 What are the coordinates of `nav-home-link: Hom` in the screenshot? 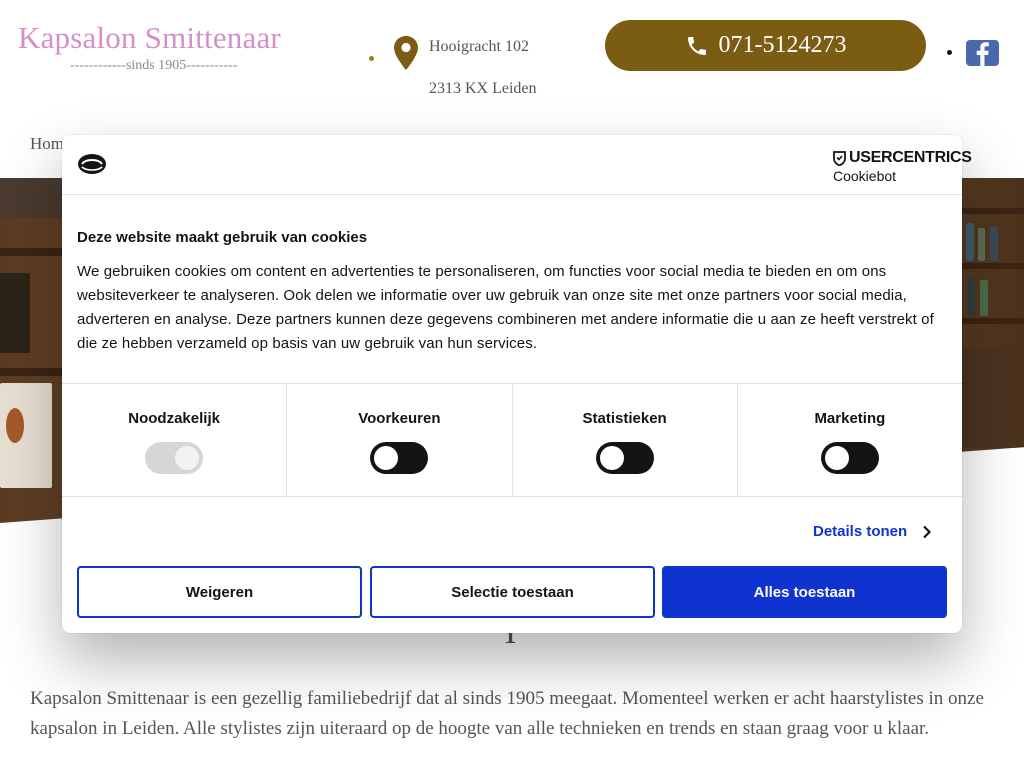 It's located at (47, 144).